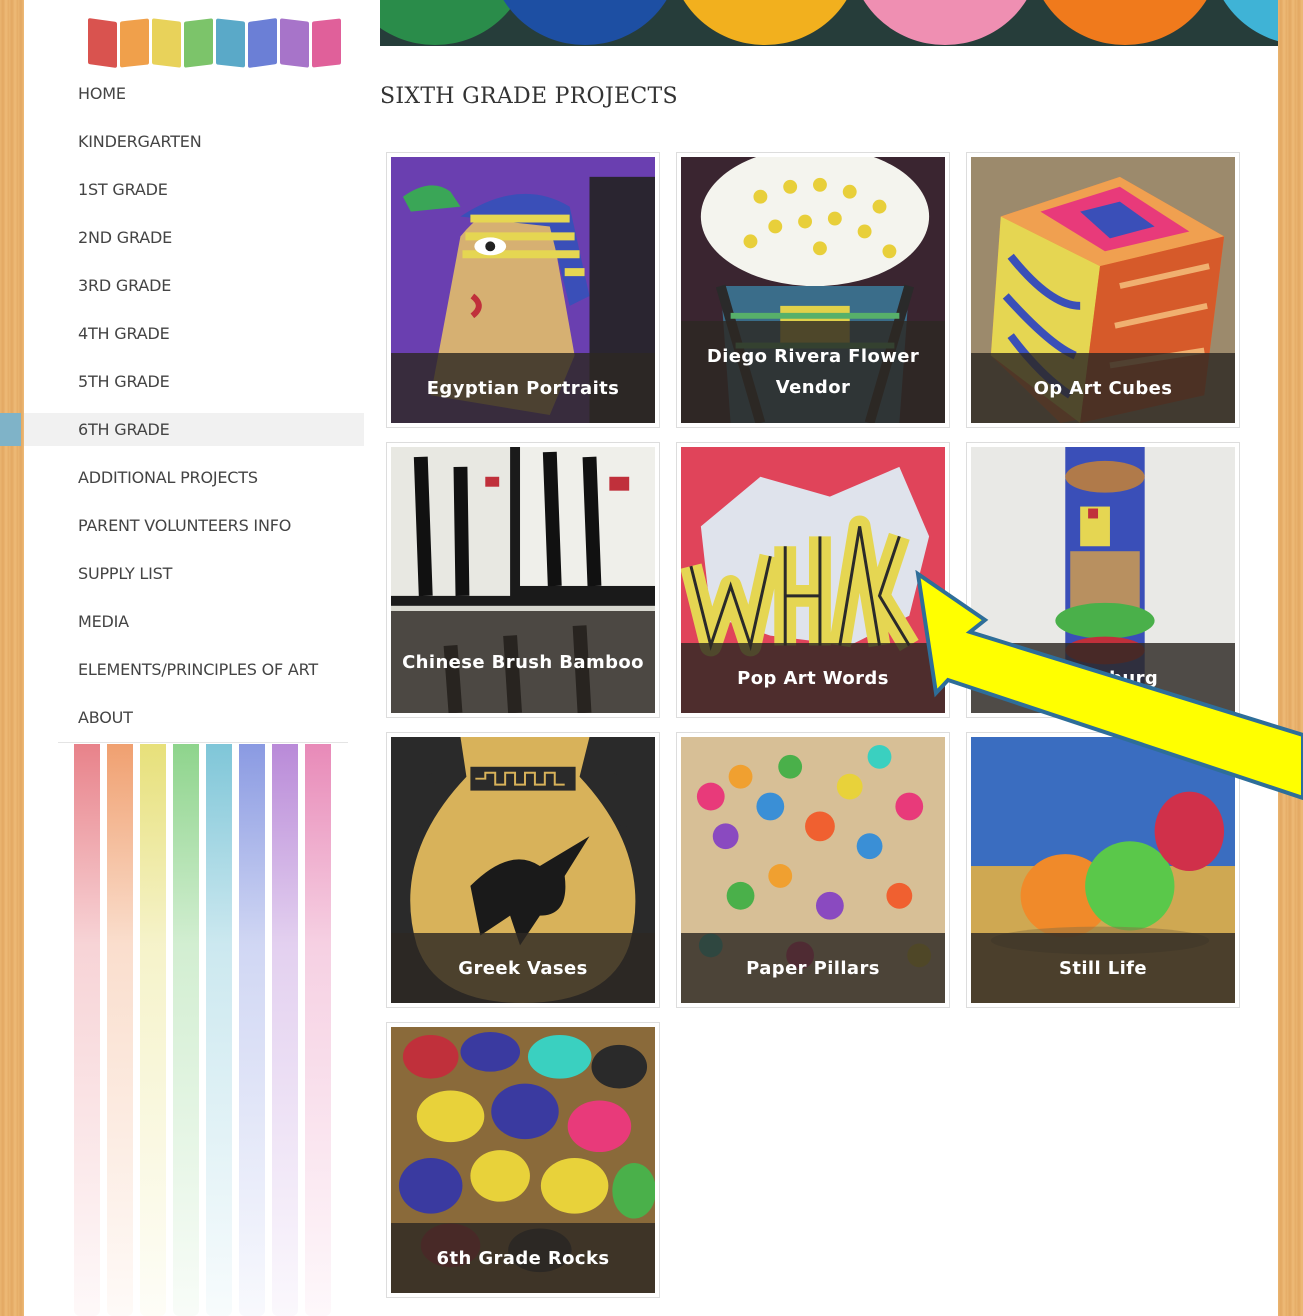  I want to click on nav-item-label: KINDERGARTEN, so click(140, 141).